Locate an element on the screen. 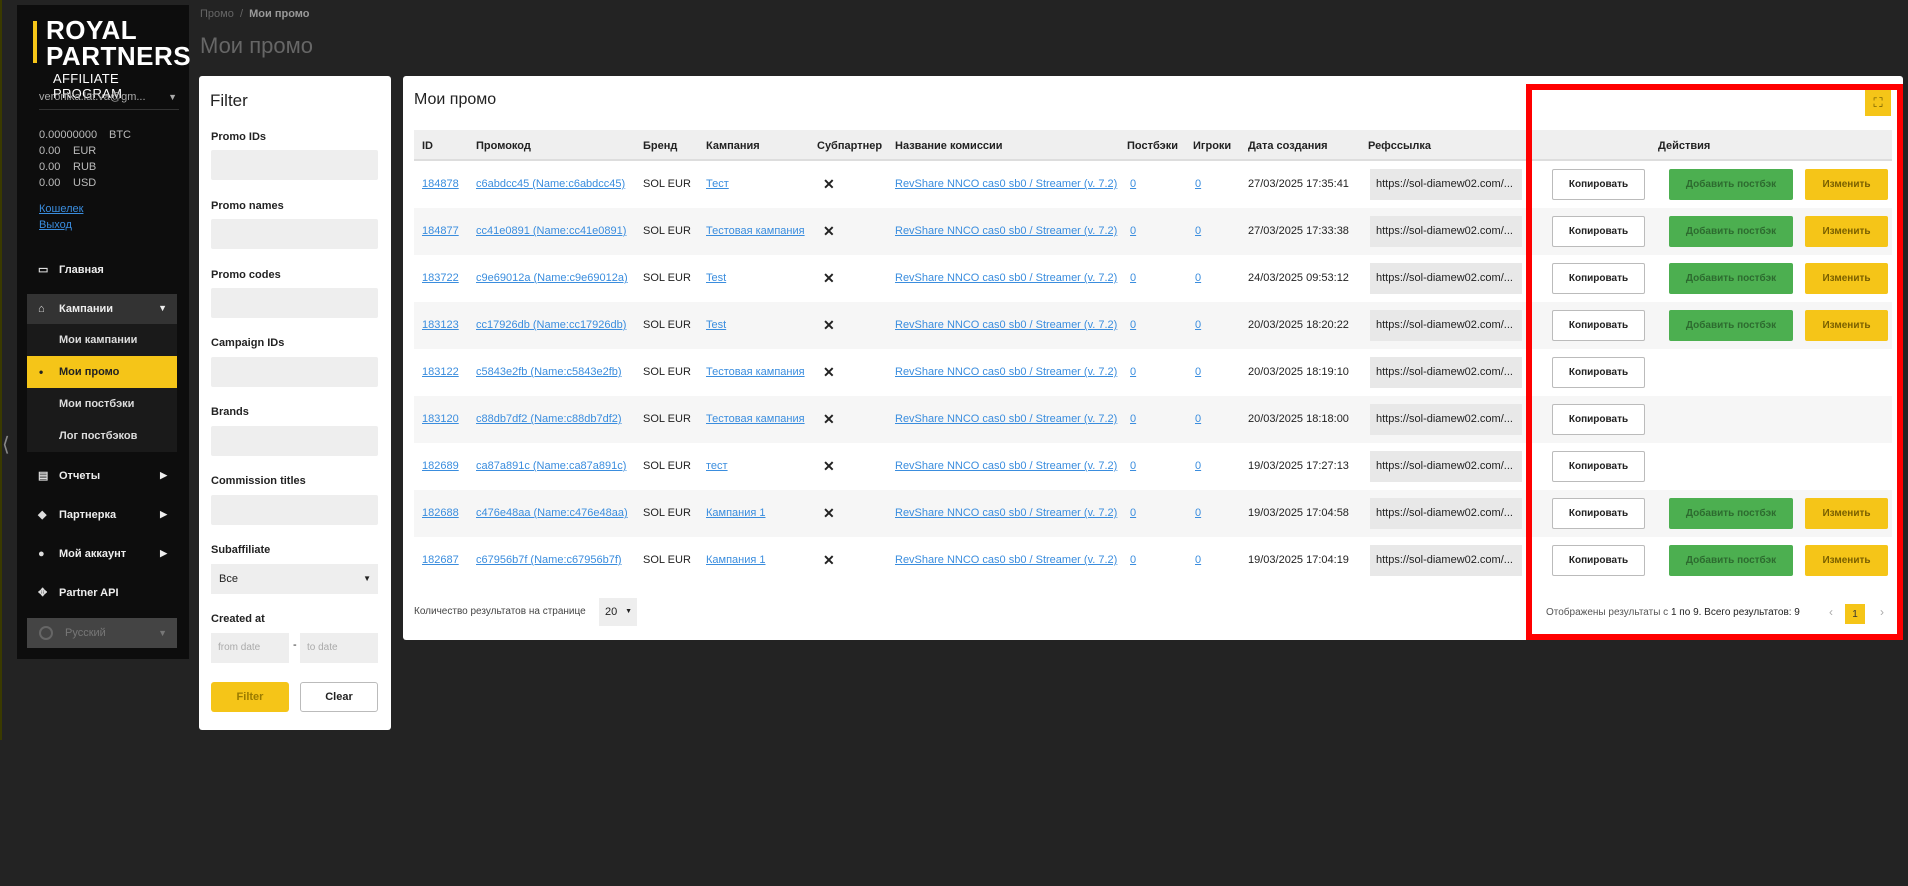 The image size is (1908, 886). sidebar-item-reports: ▤ Отчеты ▶ is located at coordinates (102, 476).